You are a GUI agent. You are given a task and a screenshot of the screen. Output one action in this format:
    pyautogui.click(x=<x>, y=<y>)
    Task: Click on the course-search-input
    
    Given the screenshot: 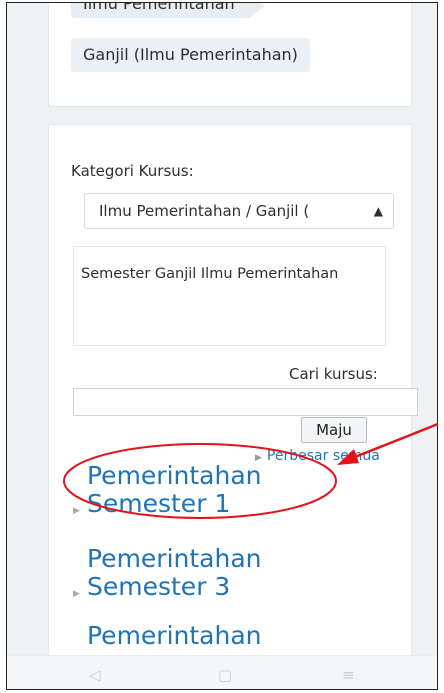 What is the action you would take?
    pyautogui.click(x=245, y=402)
    